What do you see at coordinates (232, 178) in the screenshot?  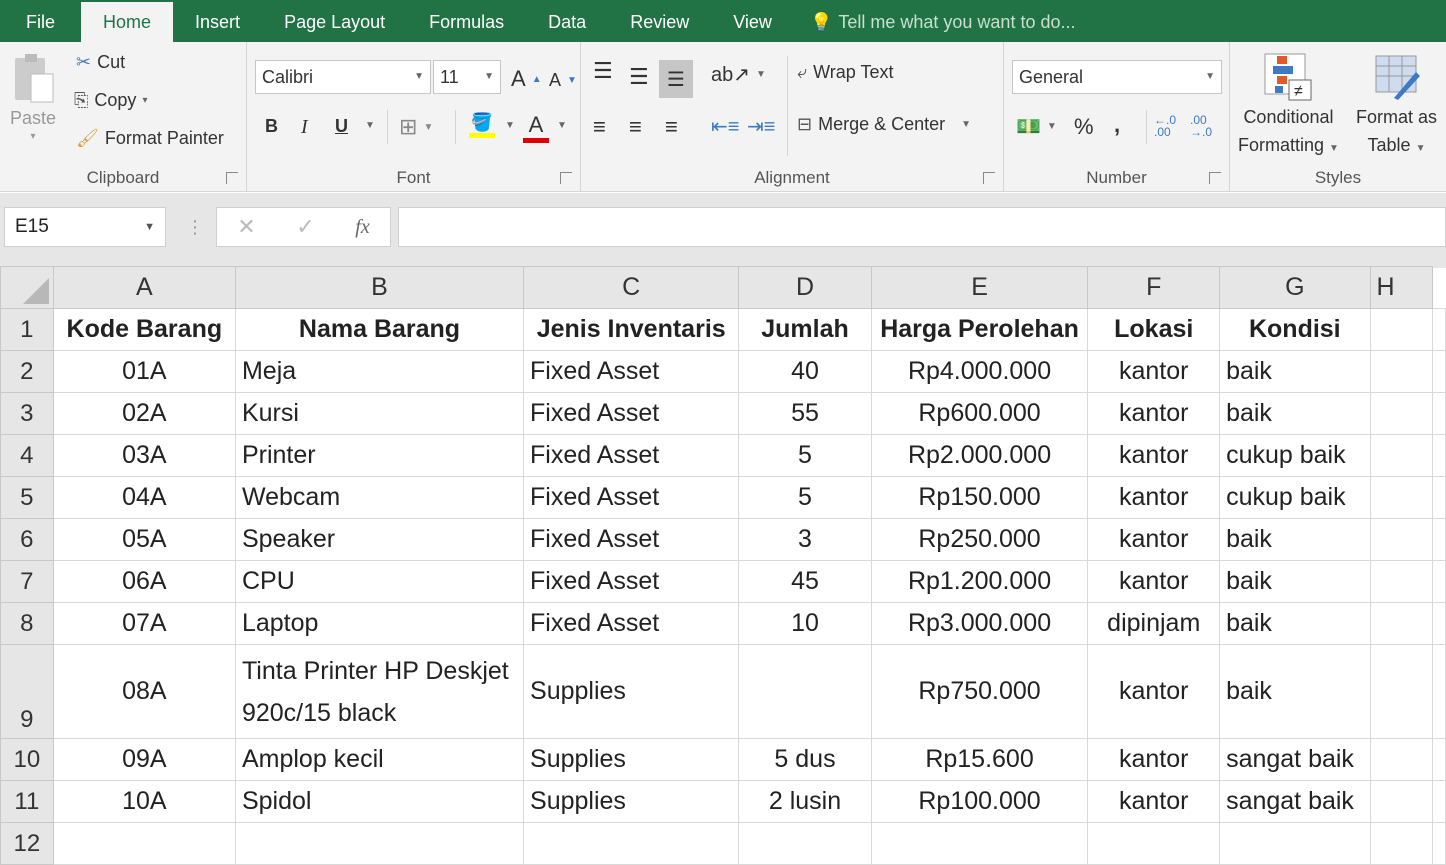 I see `dialog-launcher-icon` at bounding box center [232, 178].